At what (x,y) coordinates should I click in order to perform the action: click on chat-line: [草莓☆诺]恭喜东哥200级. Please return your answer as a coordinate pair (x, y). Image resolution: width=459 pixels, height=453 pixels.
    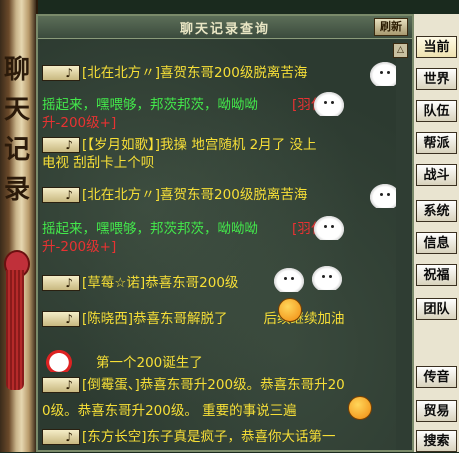
    Looking at the image, I should click on (140, 283).